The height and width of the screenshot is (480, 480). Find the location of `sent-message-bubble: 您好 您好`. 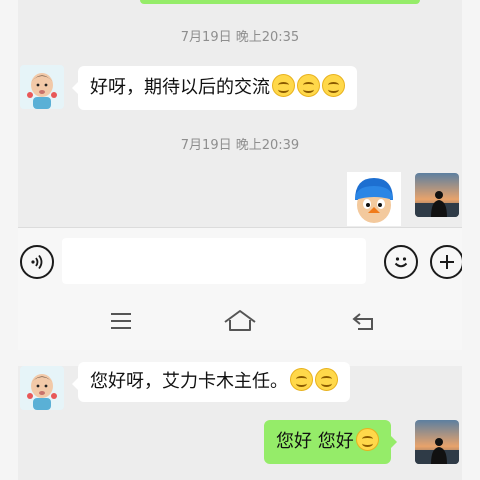

sent-message-bubble: 您好 您好 is located at coordinates (330, 442).